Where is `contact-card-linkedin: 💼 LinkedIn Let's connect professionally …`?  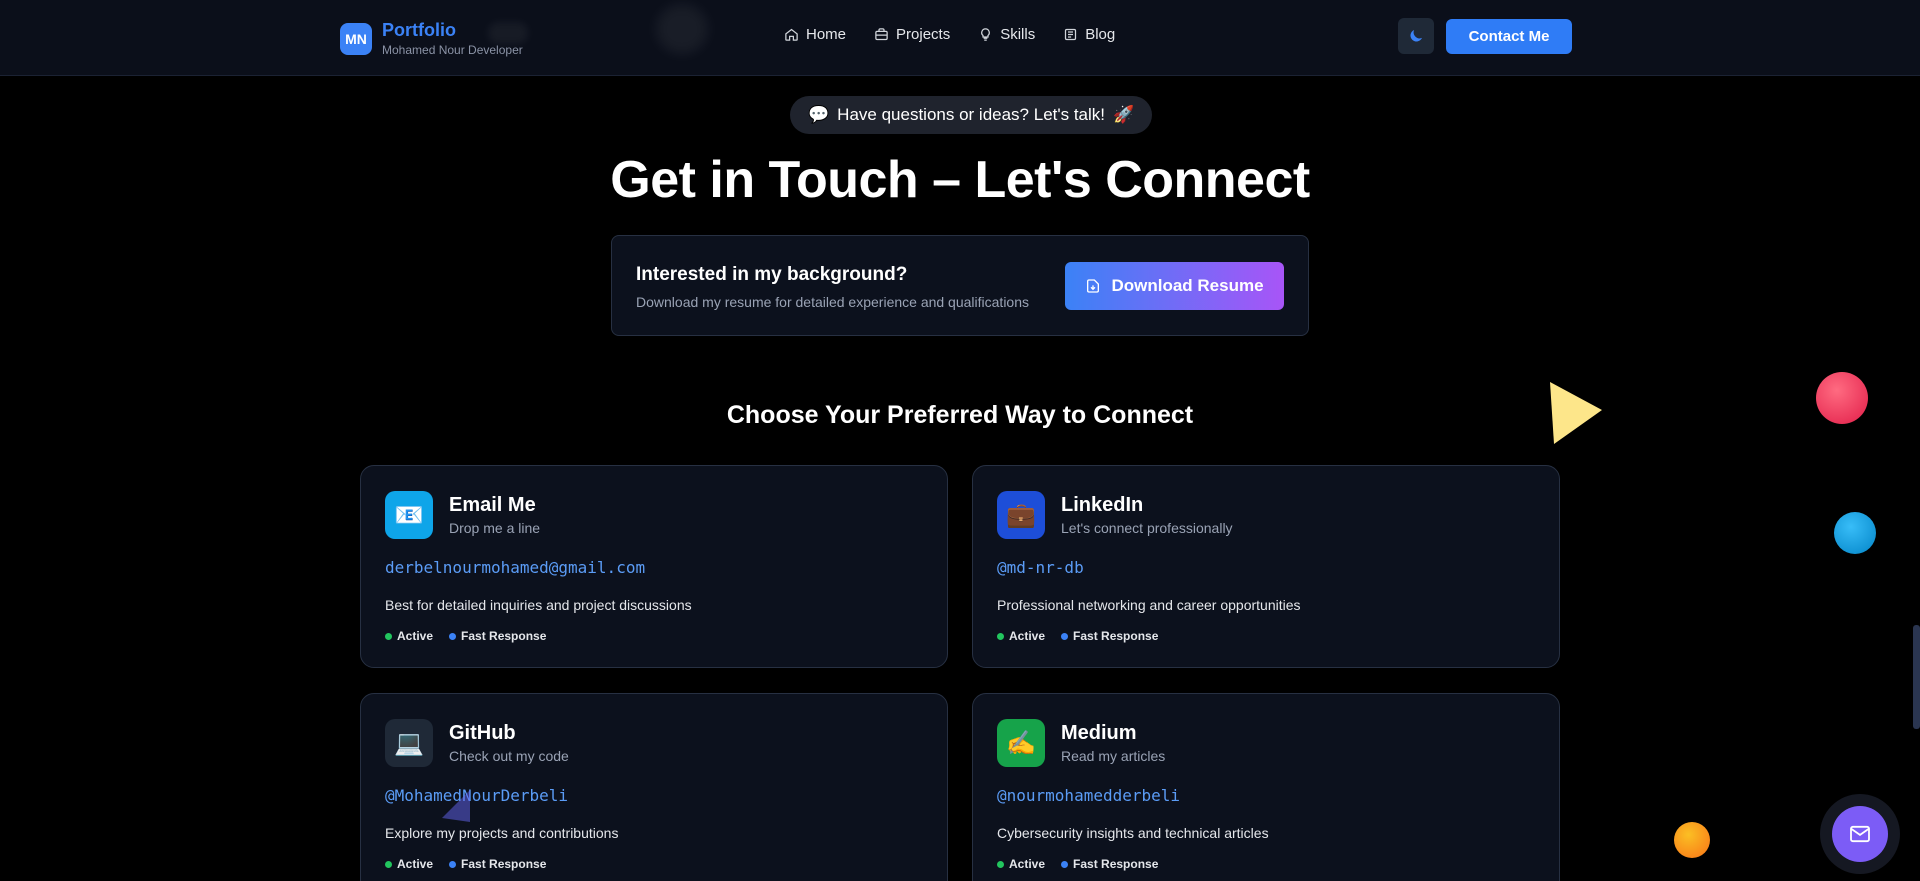
contact-card-linkedin: 💼 LinkedIn Let's connect professionally … is located at coordinates (1266, 566).